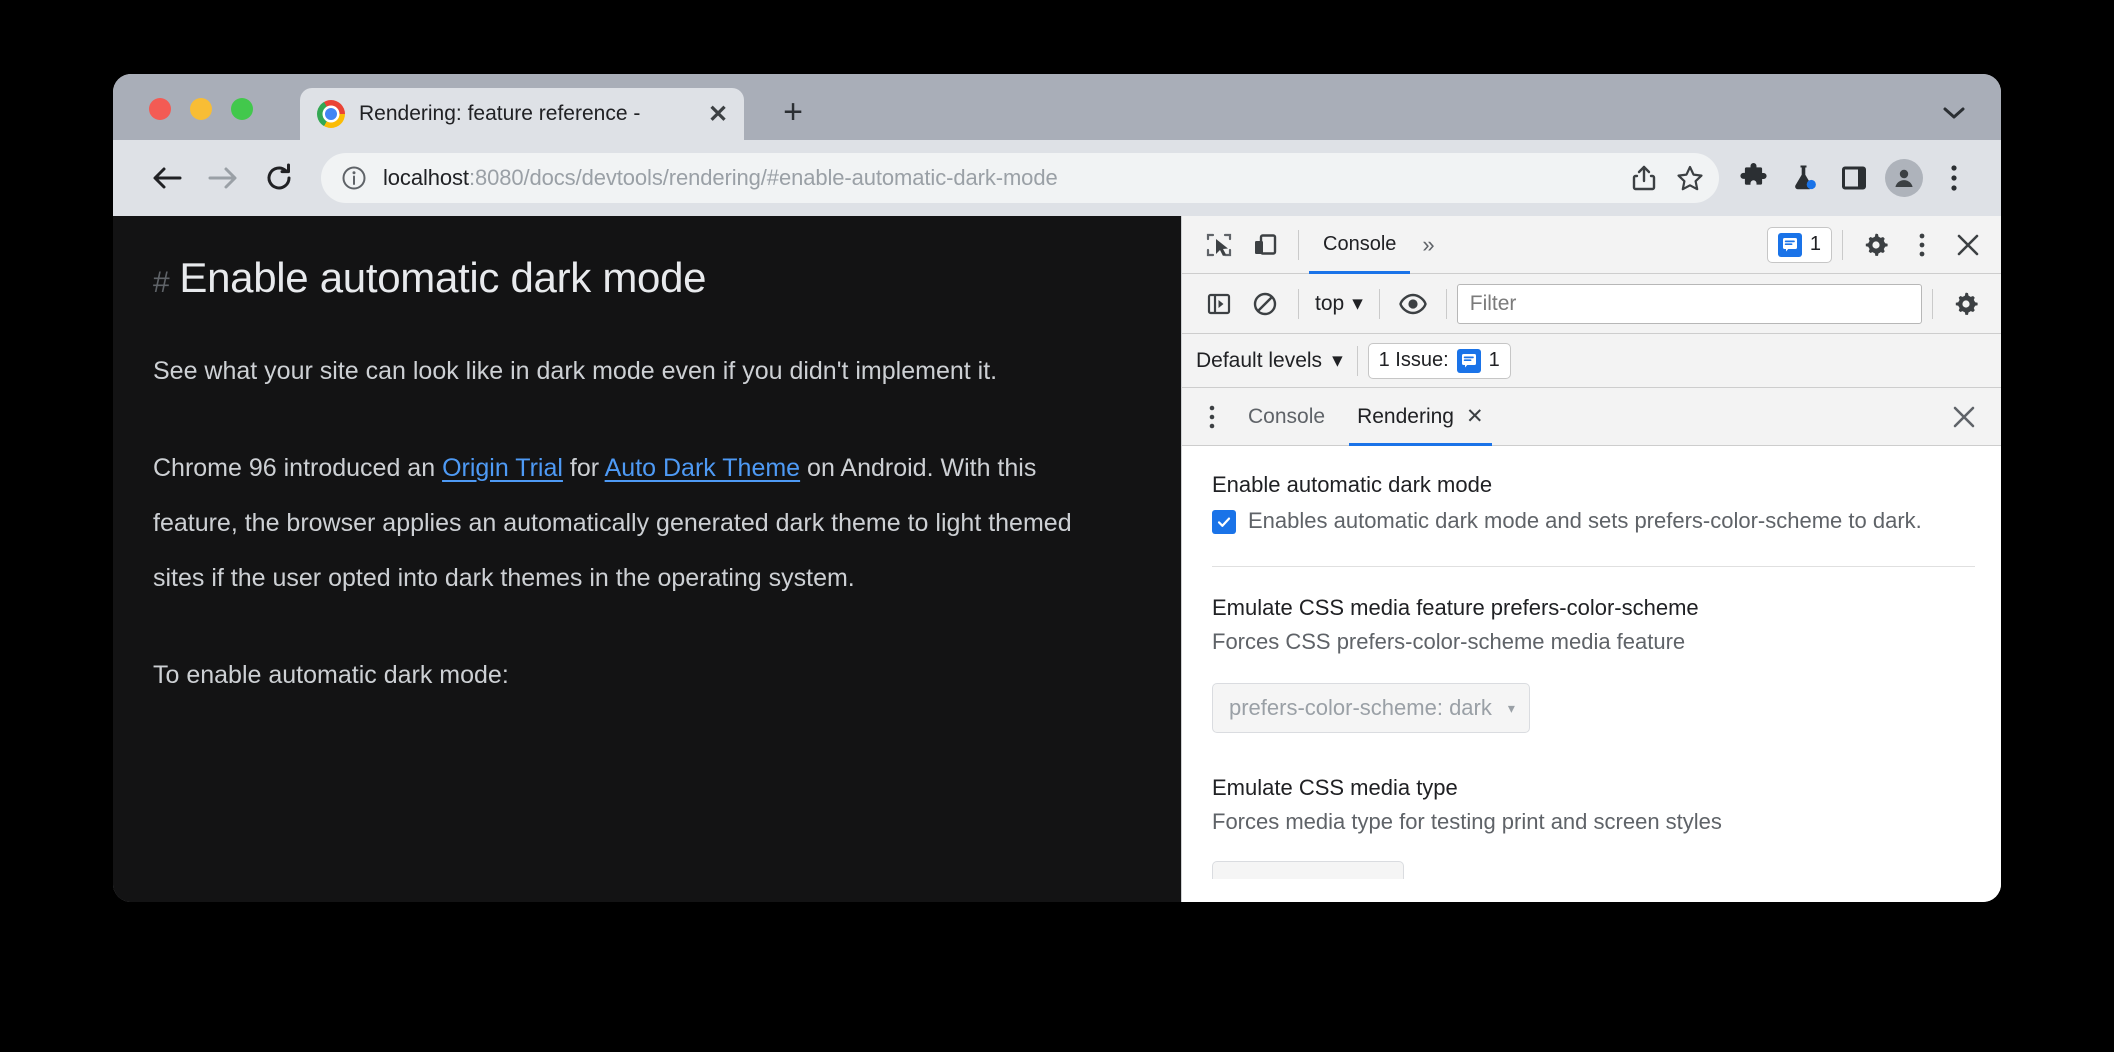  I want to click on console-levels-toolbar: Default levels ▾ 1 Issue: 1, so click(1591, 361).